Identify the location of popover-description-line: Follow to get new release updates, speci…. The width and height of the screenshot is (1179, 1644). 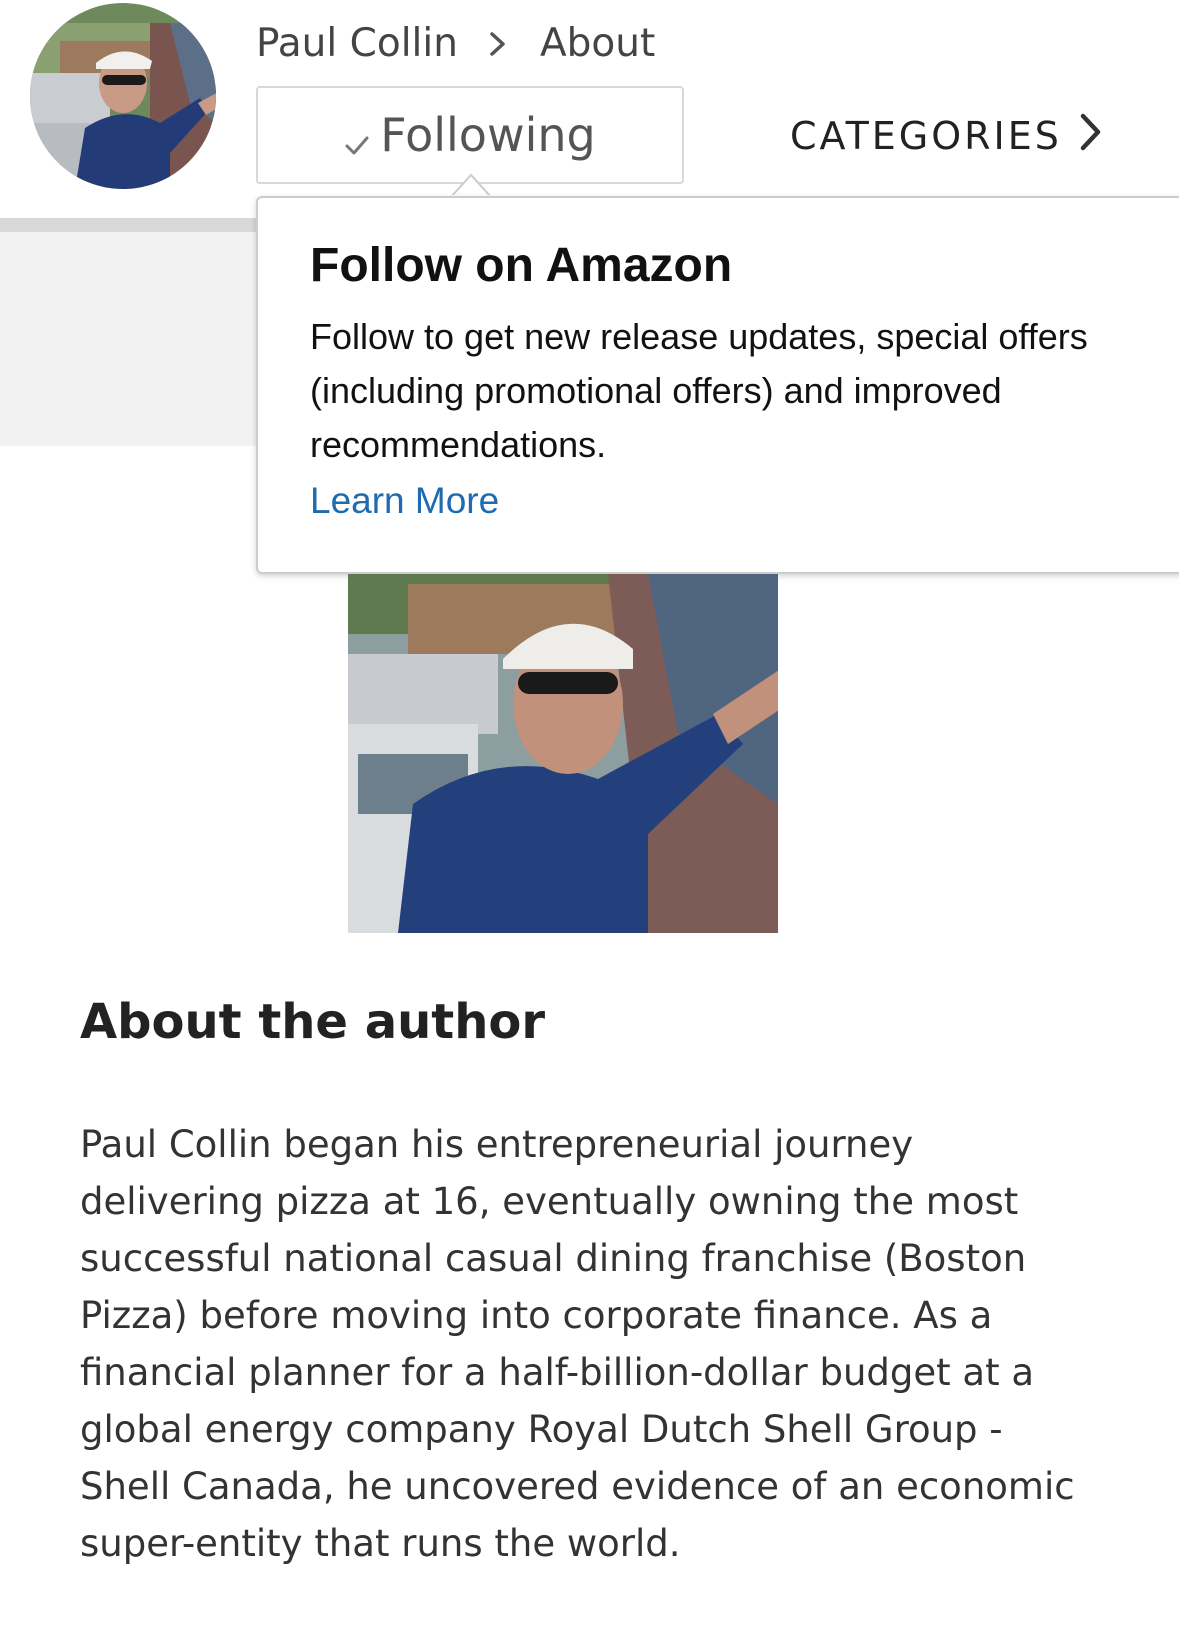
(699, 336).